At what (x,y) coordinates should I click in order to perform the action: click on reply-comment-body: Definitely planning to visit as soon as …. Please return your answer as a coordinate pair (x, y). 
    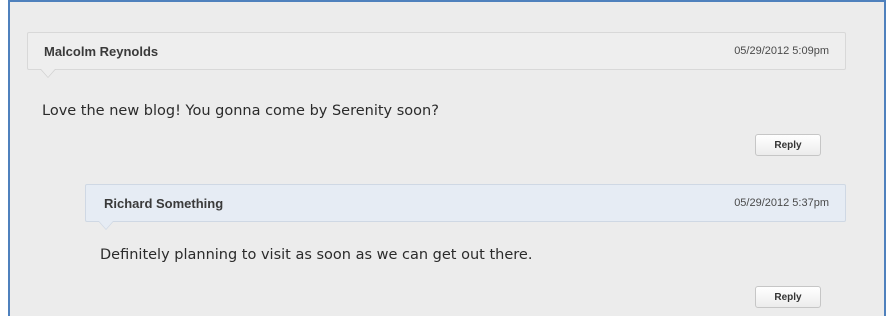
    Looking at the image, I should click on (316, 255).